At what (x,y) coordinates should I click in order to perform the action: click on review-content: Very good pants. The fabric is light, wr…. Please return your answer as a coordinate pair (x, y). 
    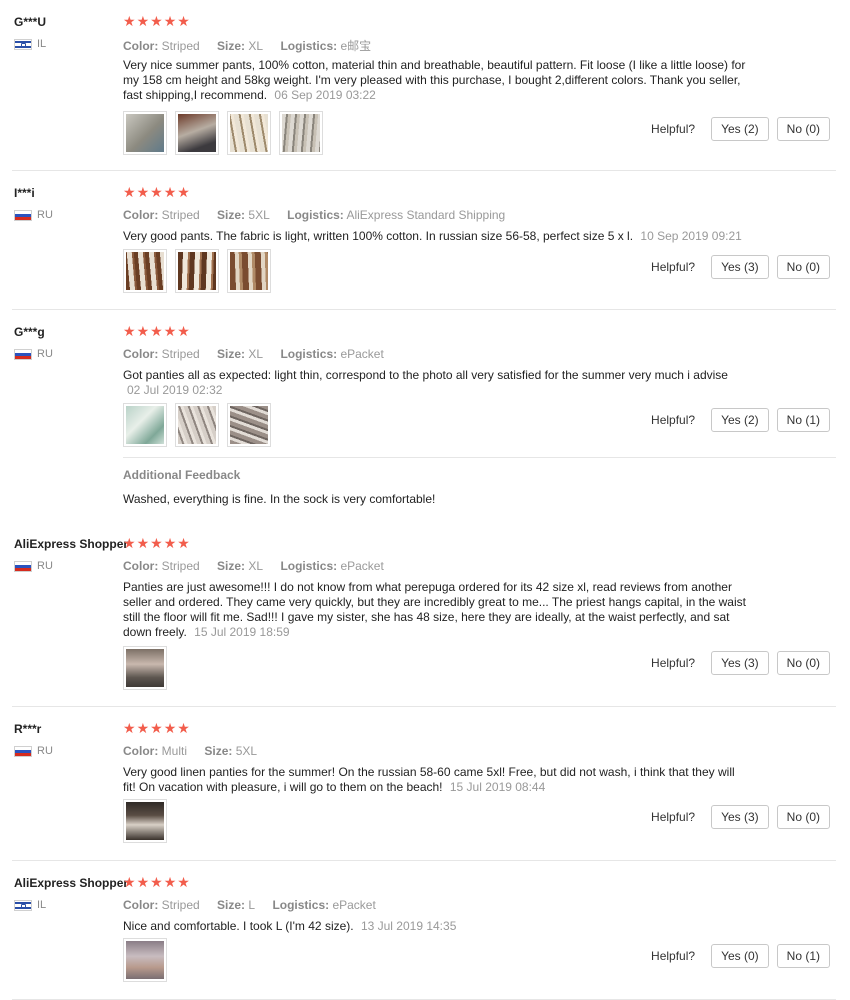
    Looking at the image, I should click on (435, 236).